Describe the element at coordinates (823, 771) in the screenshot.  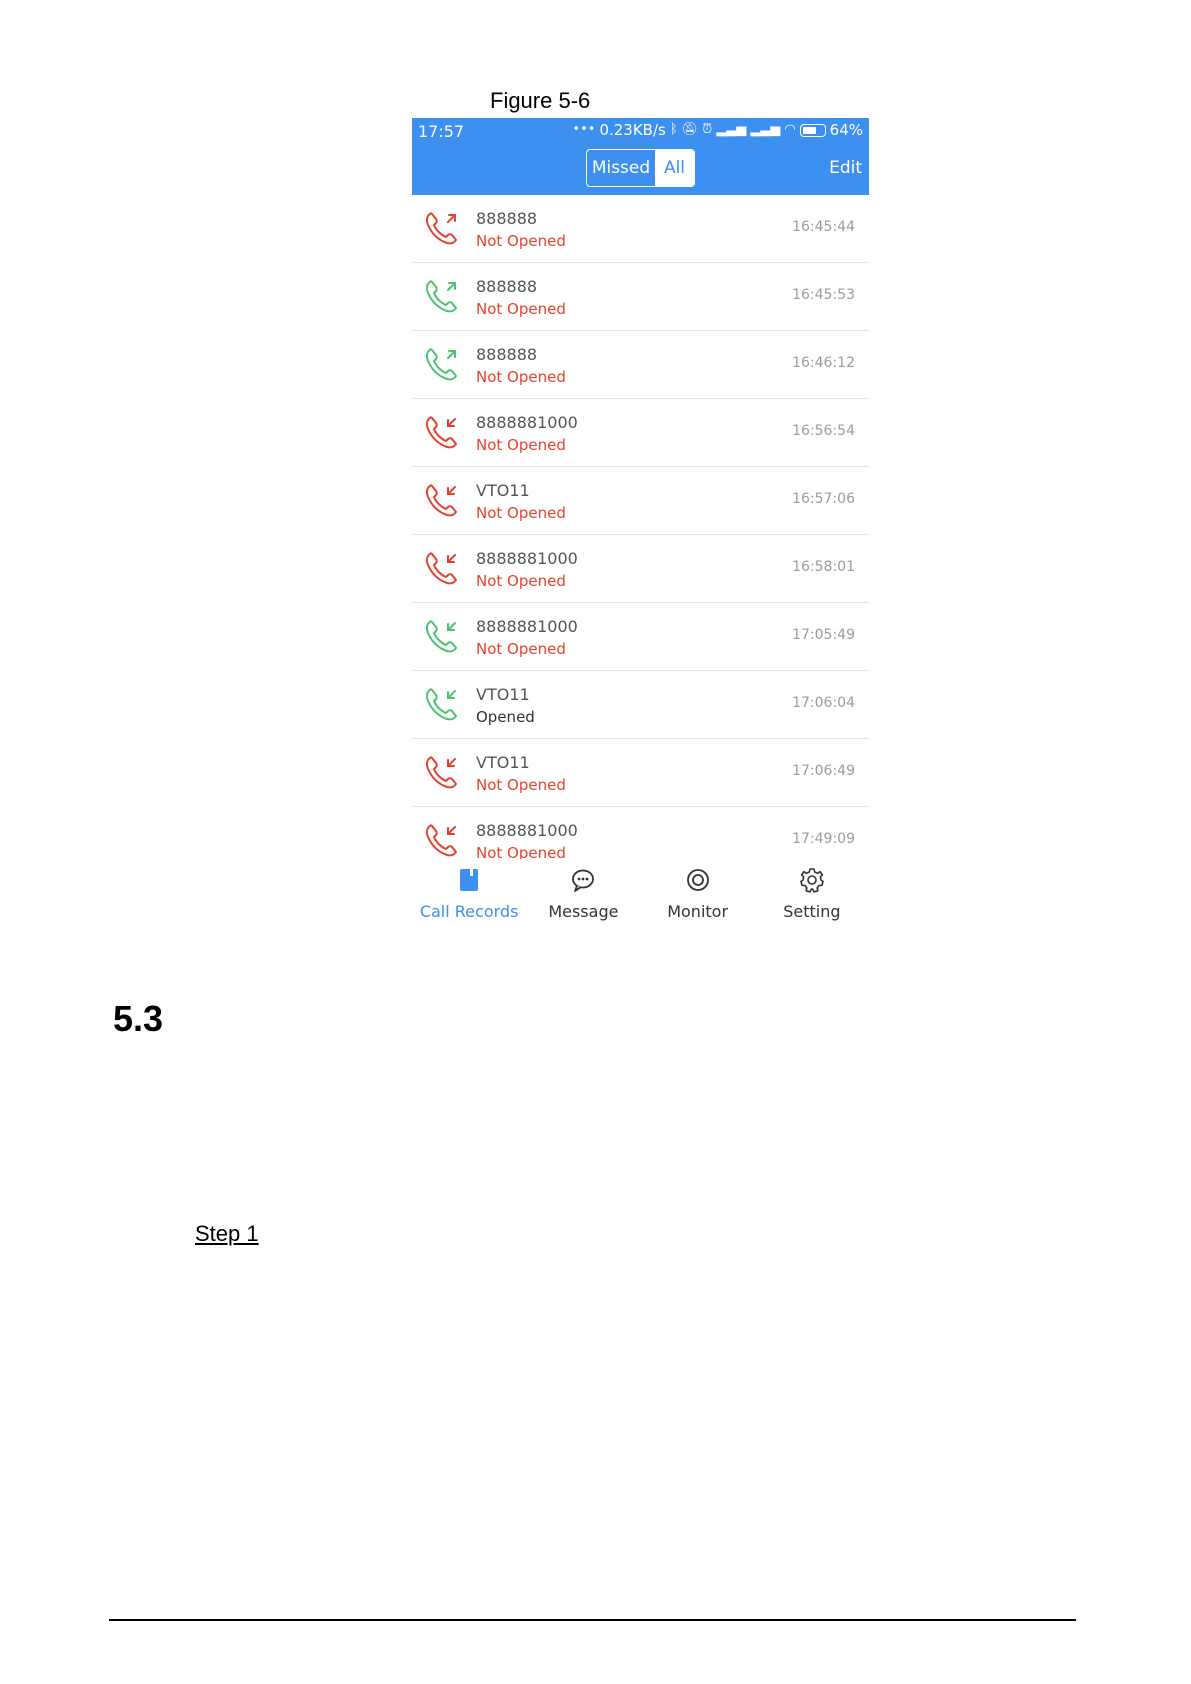
I see `call-time: 17:06:49` at that location.